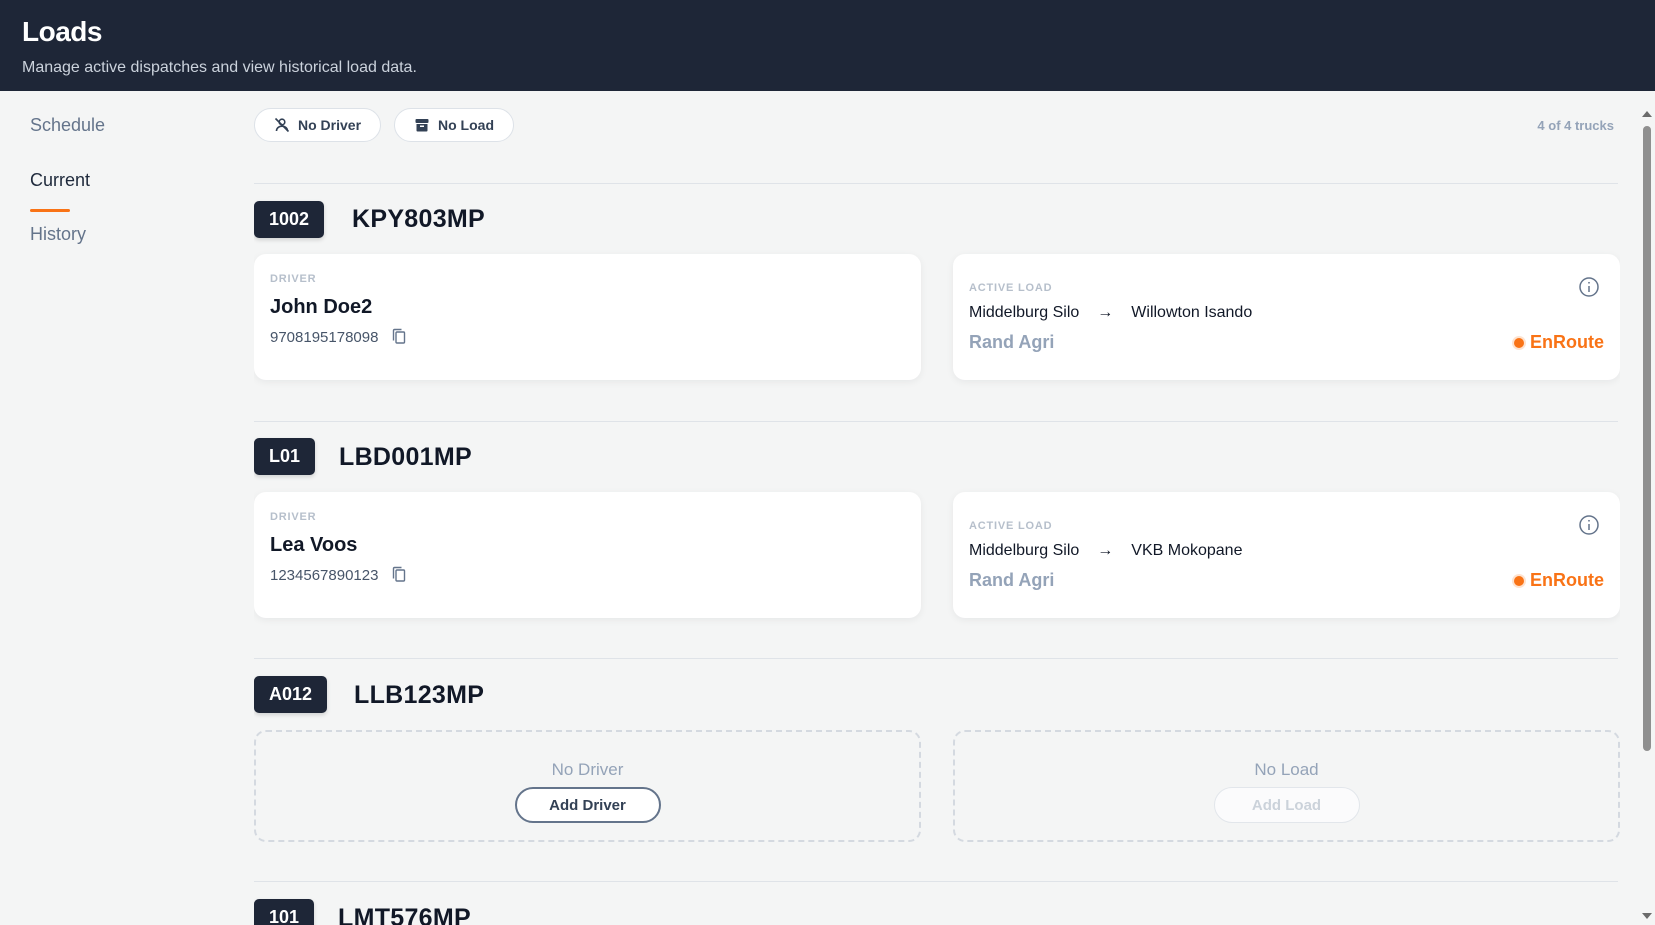 The width and height of the screenshot is (1655, 925). I want to click on truck-plate: LLB123MP, so click(419, 695).